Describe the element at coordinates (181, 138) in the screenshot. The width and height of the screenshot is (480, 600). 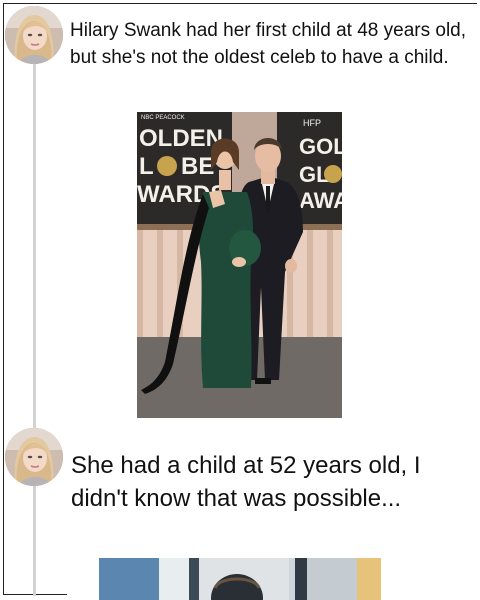
I see `backdrop-text-1: OLDEN` at that location.